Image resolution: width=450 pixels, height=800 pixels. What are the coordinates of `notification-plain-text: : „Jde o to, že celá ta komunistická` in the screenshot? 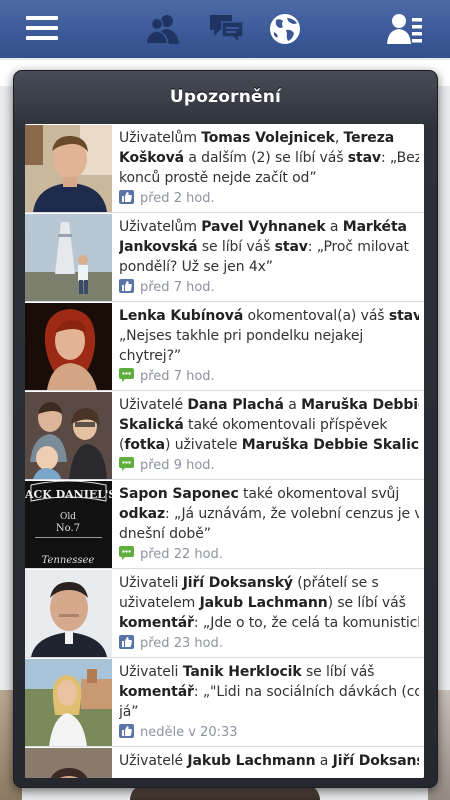 It's located at (306, 623).